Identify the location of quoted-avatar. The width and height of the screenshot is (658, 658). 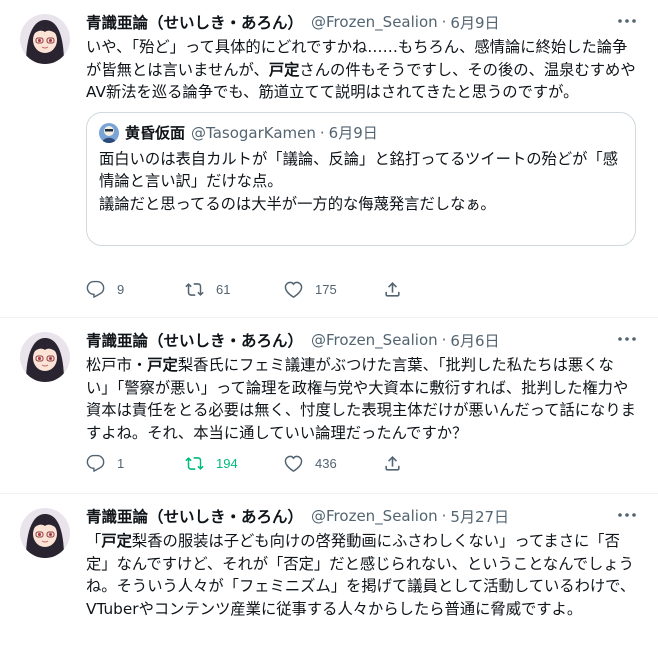
(109, 132).